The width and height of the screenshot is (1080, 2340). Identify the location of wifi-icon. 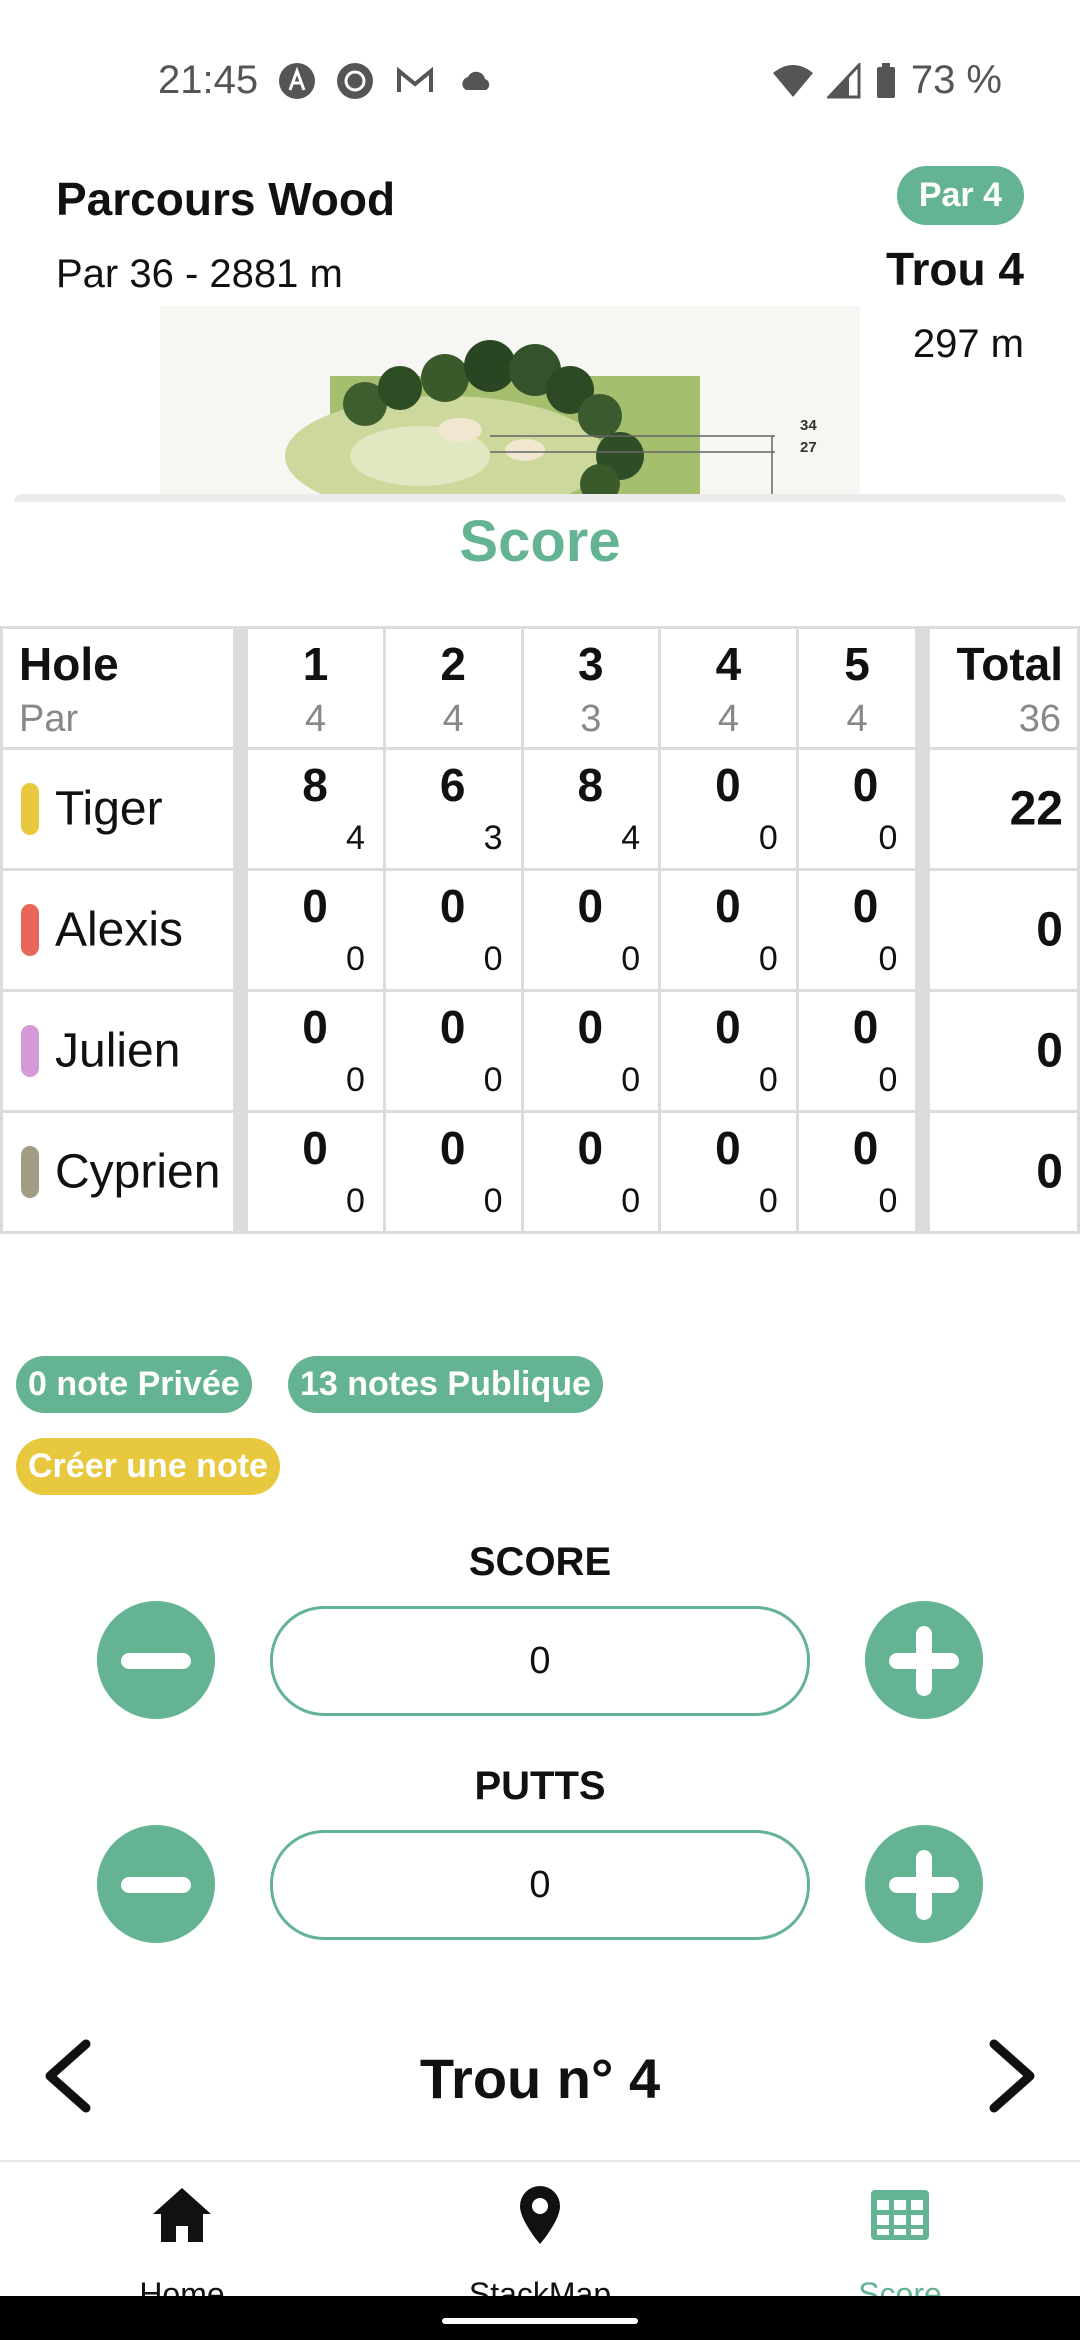
(792, 80).